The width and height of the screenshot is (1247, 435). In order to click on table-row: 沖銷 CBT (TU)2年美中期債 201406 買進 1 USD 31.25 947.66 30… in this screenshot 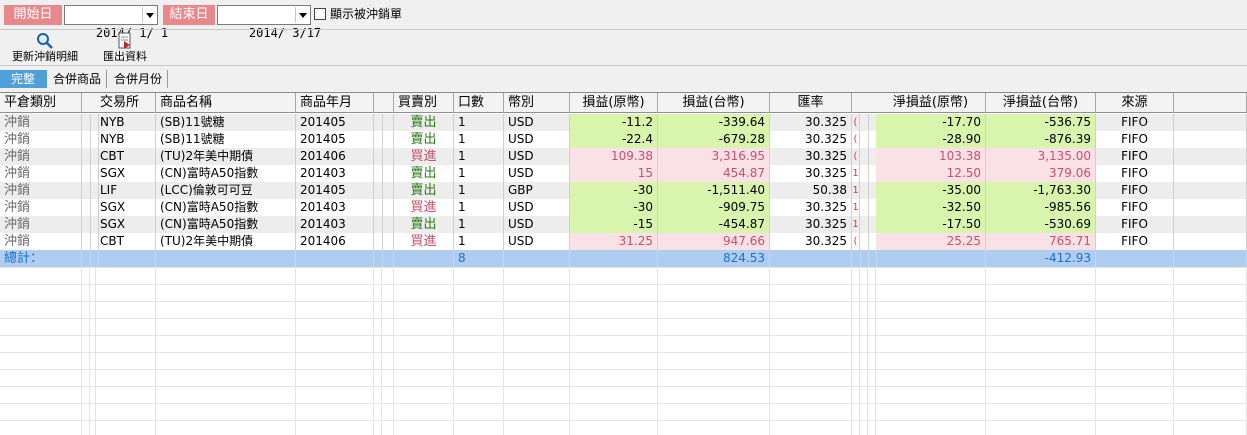, I will do `click(623, 241)`.